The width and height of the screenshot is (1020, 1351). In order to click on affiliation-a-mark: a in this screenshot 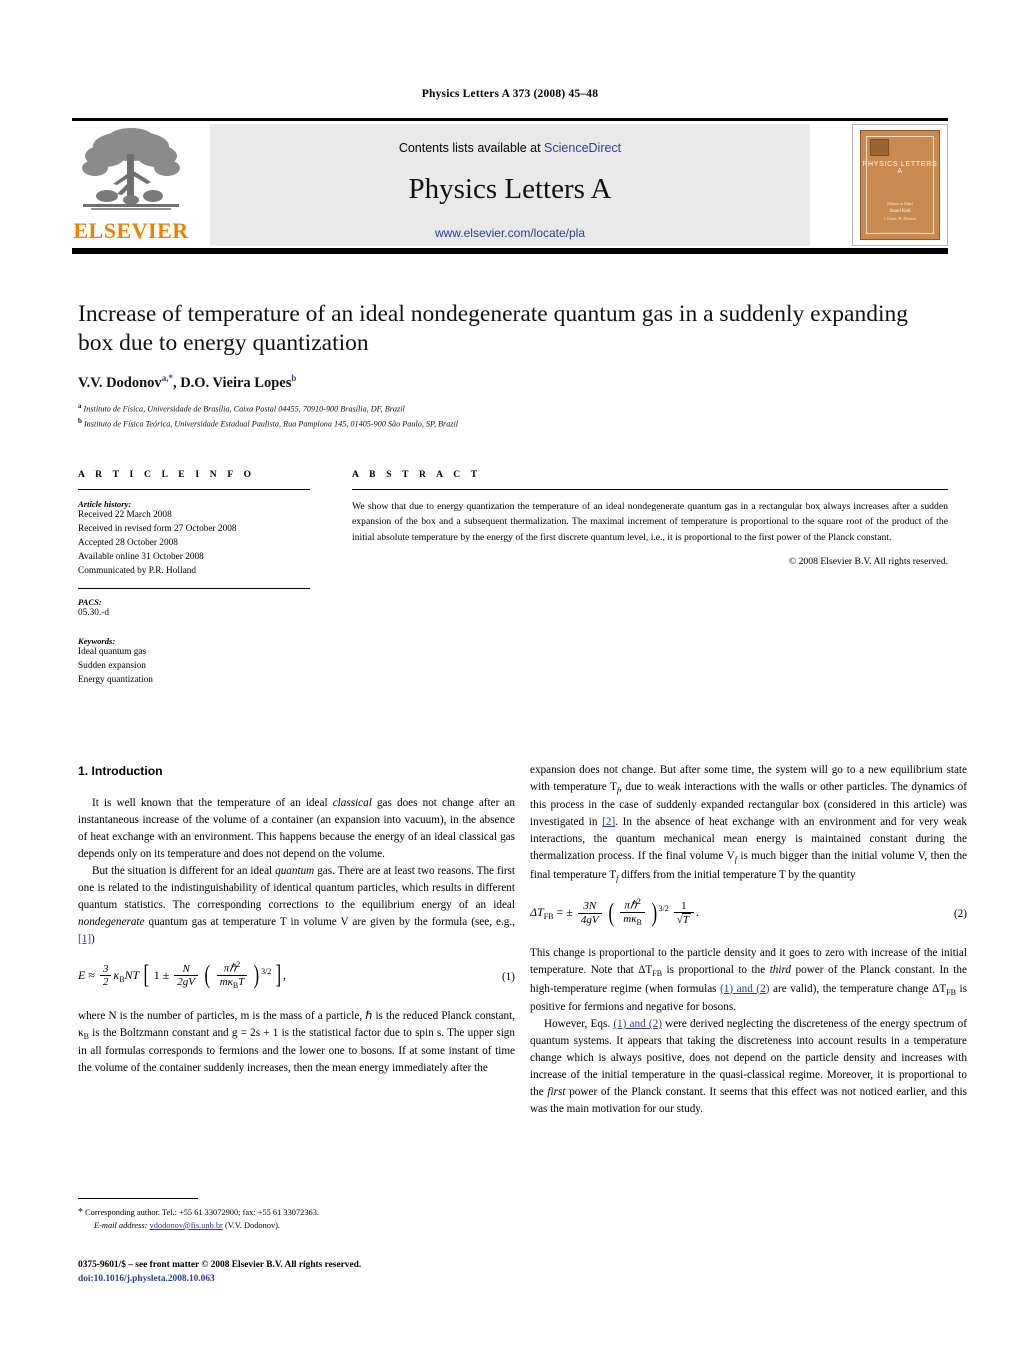, I will do `click(80, 405)`.